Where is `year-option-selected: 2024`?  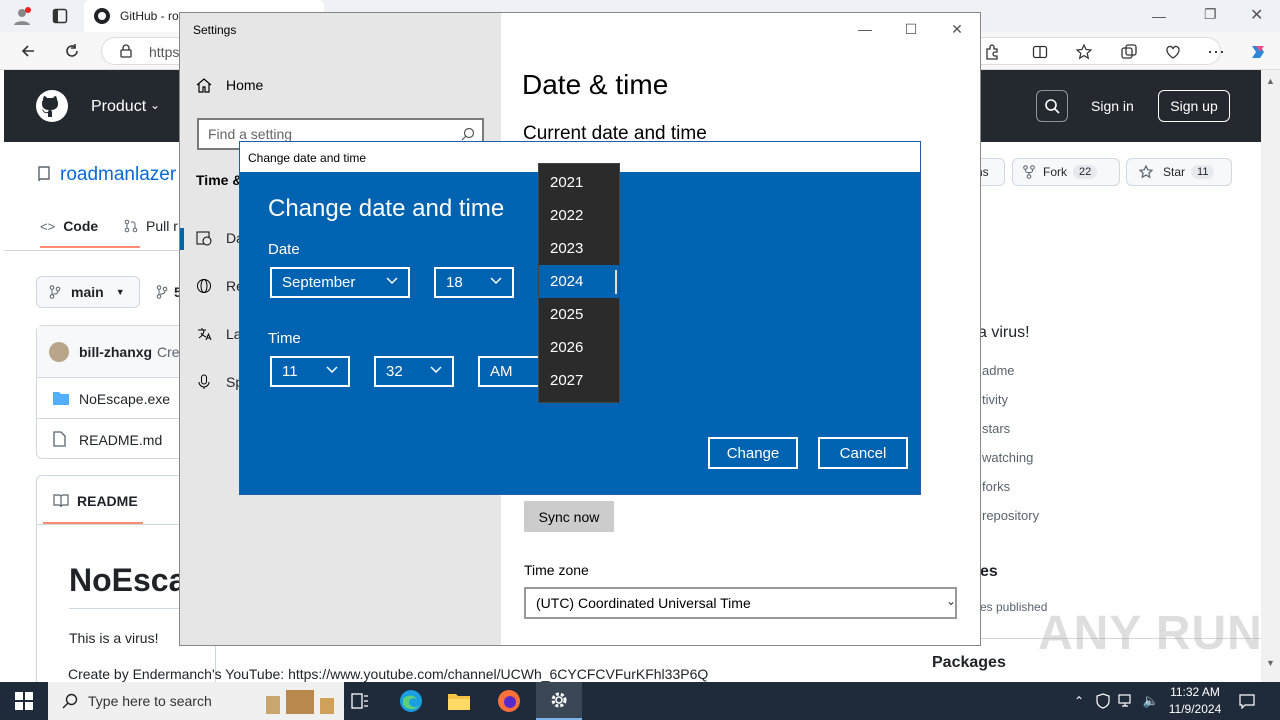 year-option-selected: 2024 is located at coordinates (579, 281).